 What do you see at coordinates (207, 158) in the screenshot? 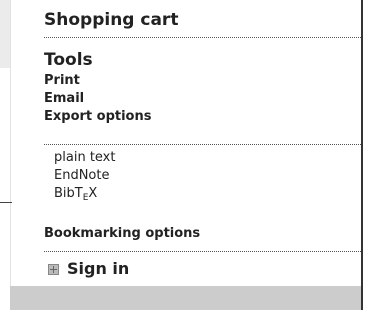
I see `export-plain-text: plain text` at bounding box center [207, 158].